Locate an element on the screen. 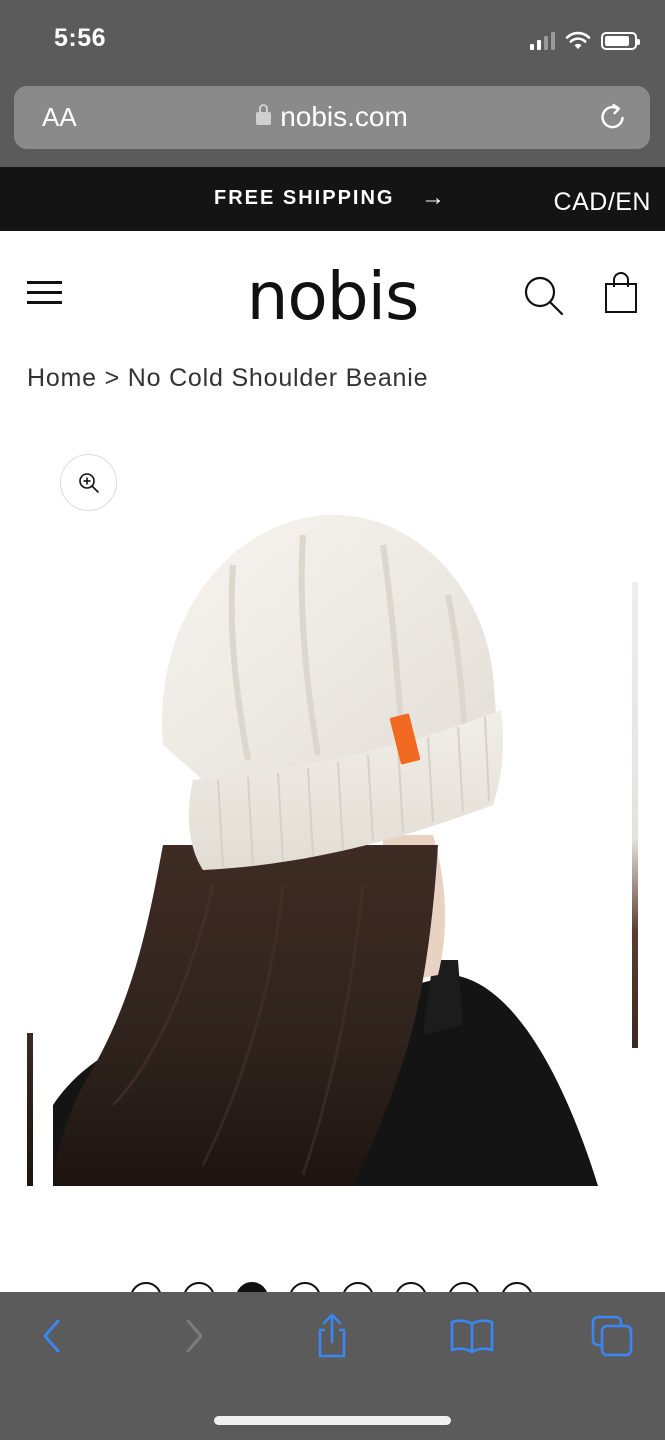  share-button is located at coordinates (332, 1335).